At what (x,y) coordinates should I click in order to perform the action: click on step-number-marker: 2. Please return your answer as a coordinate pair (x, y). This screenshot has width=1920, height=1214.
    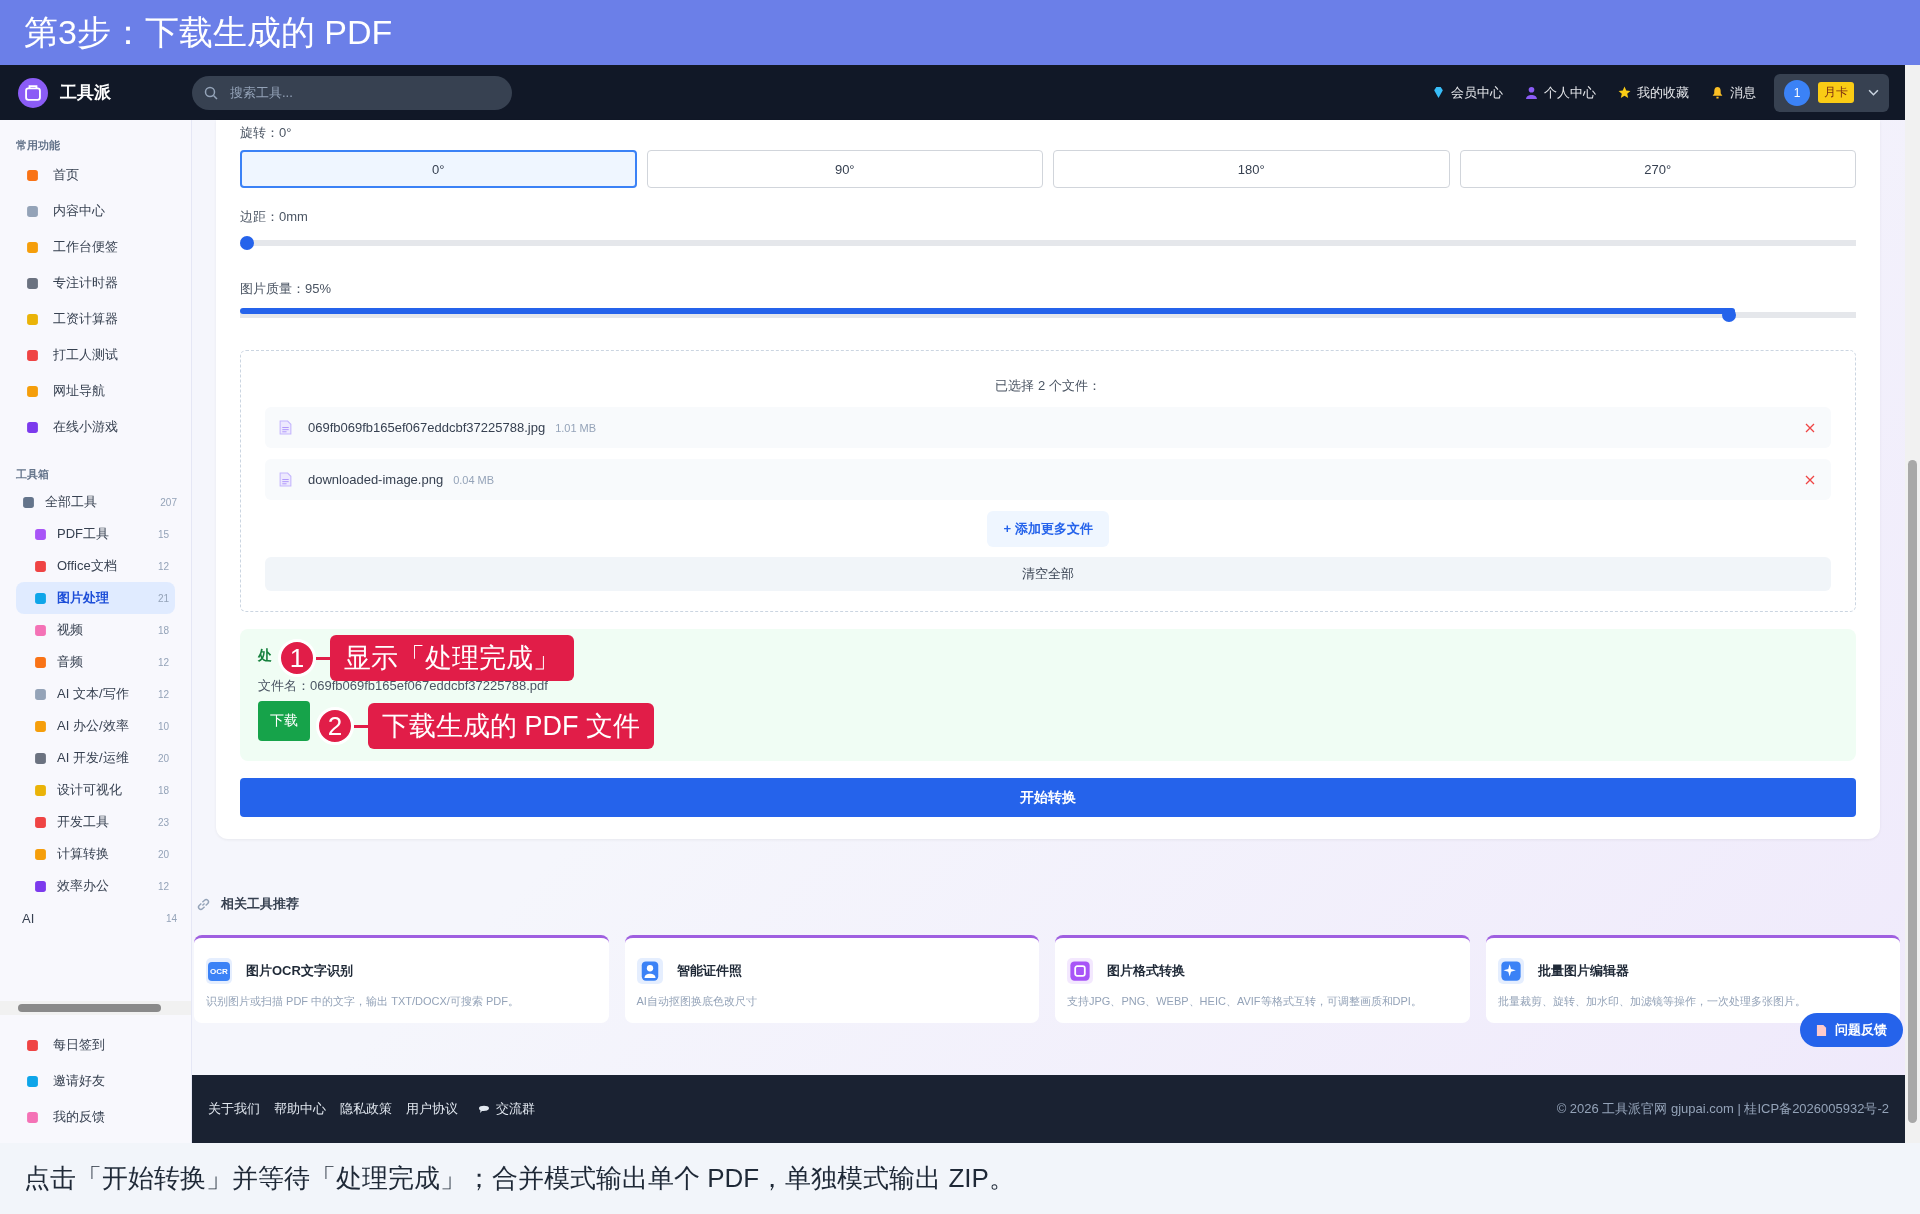
    Looking at the image, I should click on (335, 726).